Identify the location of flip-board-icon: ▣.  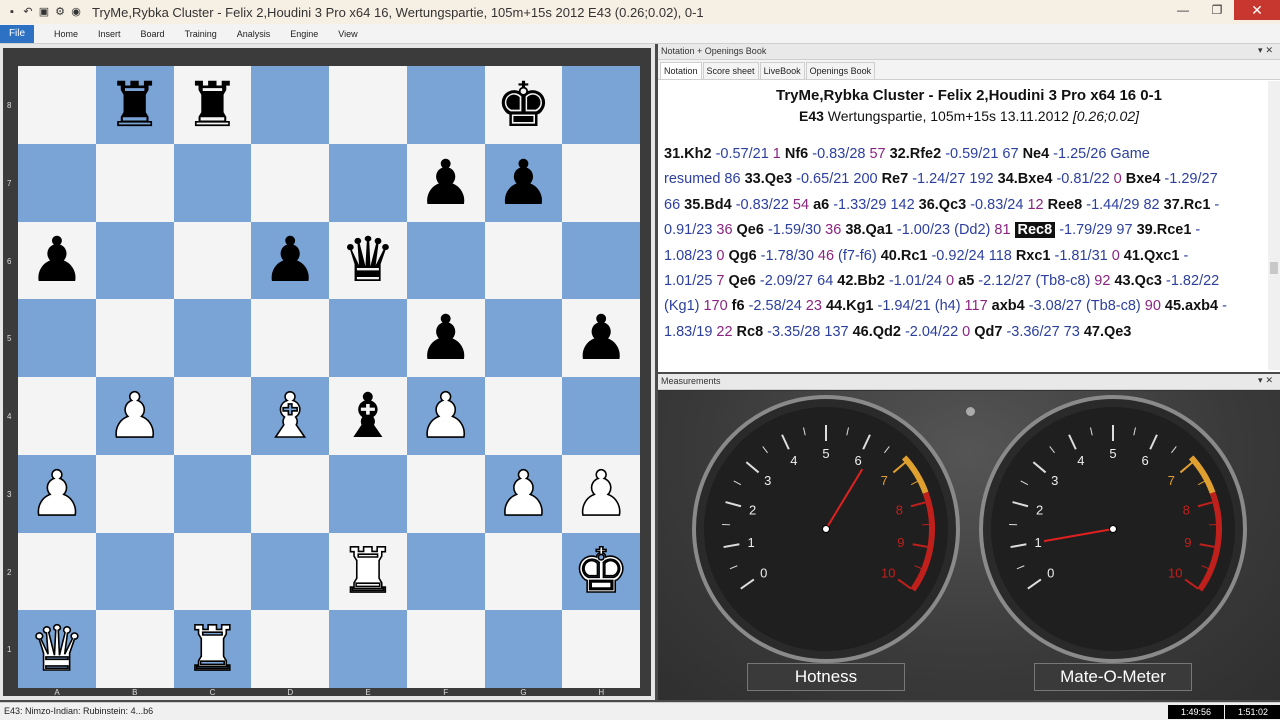
(44, 12).